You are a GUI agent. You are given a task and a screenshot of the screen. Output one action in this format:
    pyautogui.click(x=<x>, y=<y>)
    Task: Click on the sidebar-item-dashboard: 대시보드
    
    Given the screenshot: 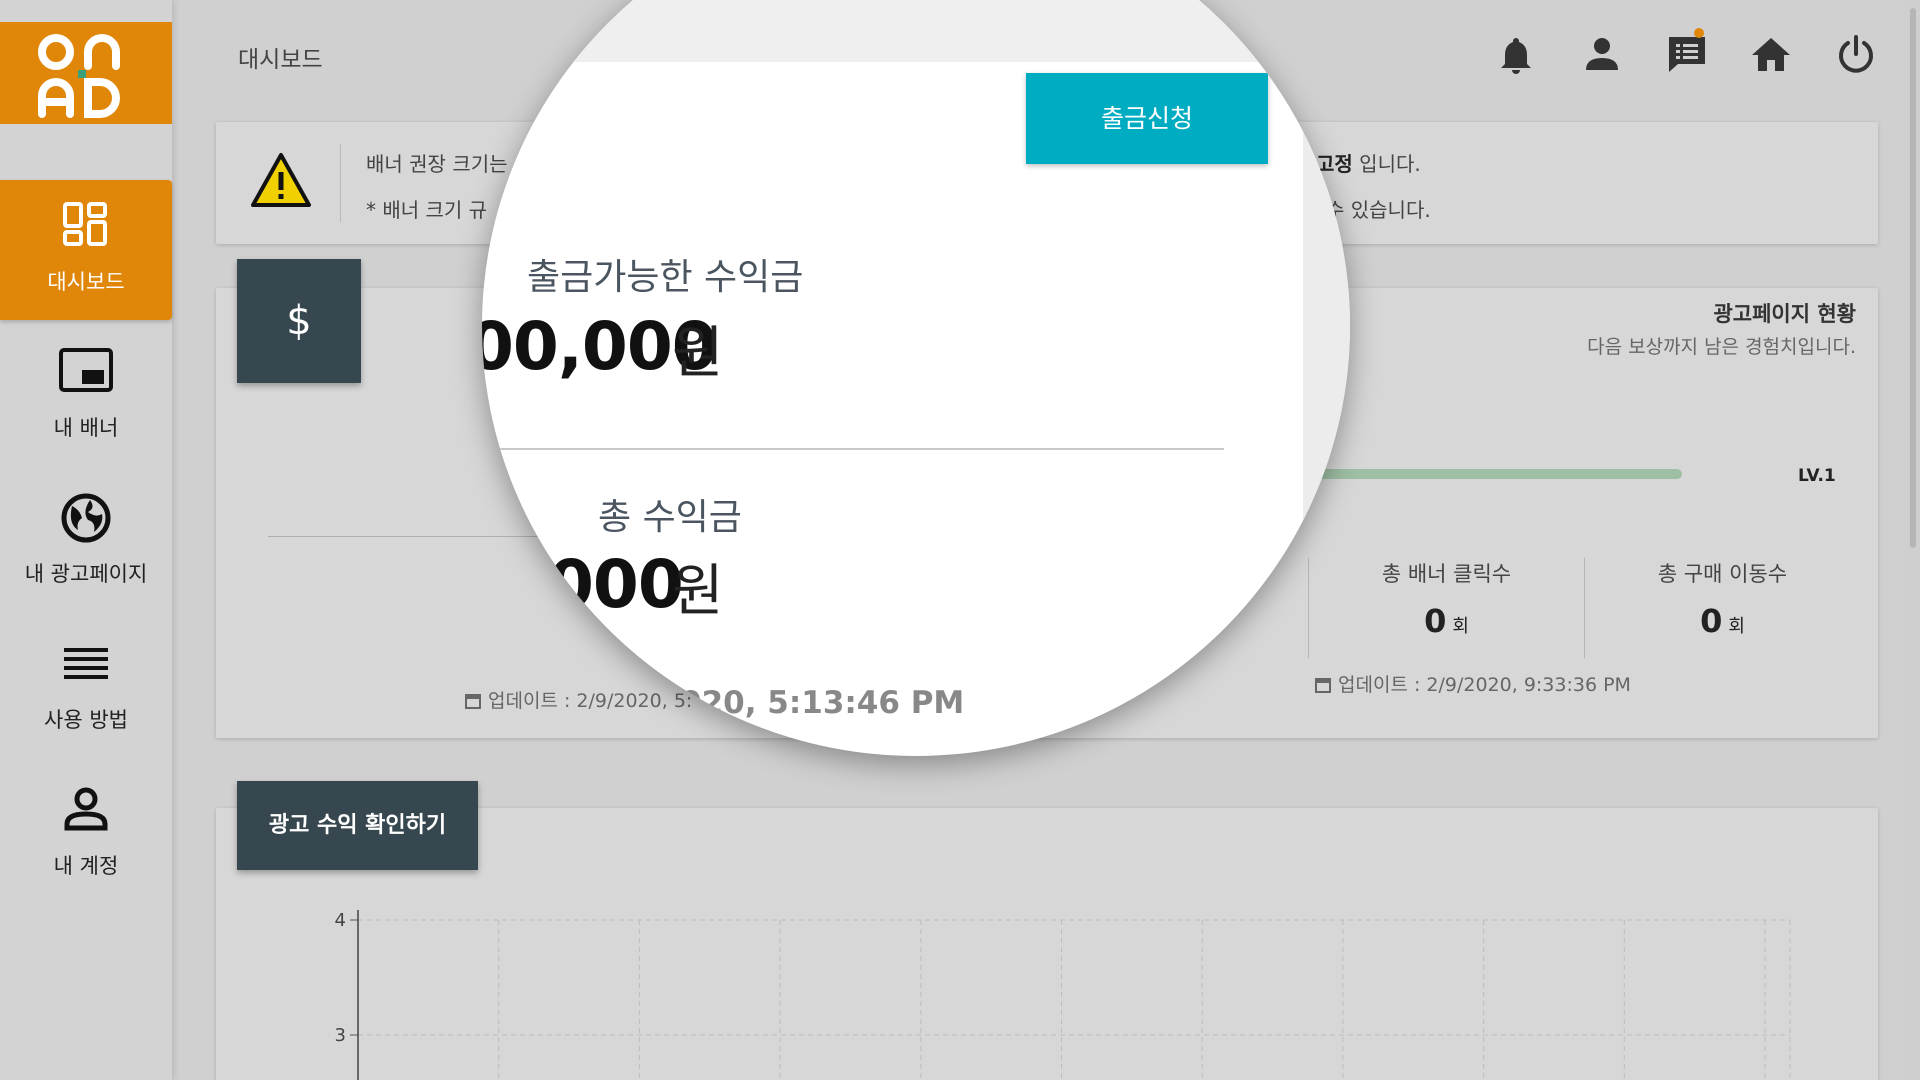 What is the action you would take?
    pyautogui.click(x=86, y=250)
    